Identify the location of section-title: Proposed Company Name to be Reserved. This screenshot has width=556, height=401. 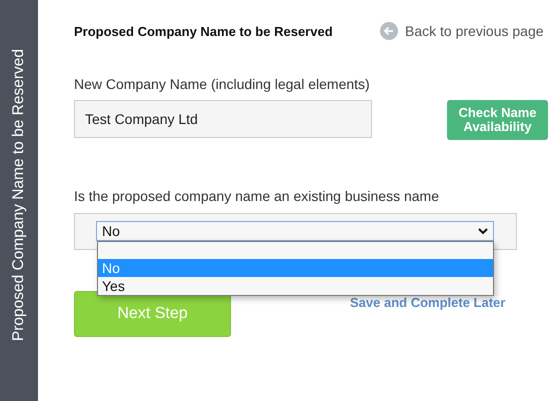
(204, 31).